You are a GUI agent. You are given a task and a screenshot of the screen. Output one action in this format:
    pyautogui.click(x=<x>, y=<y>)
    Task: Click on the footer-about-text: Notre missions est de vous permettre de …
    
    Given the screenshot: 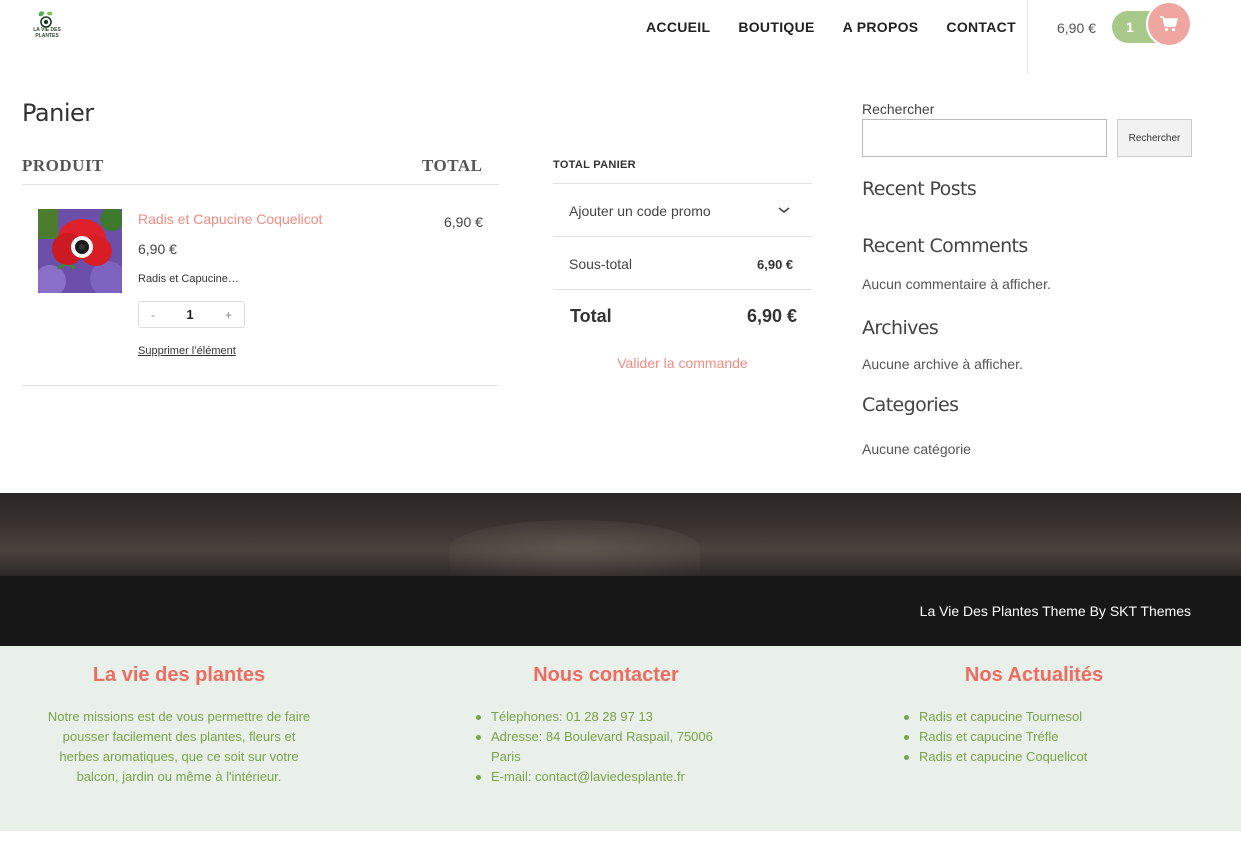 What is the action you would take?
    pyautogui.click(x=179, y=746)
    